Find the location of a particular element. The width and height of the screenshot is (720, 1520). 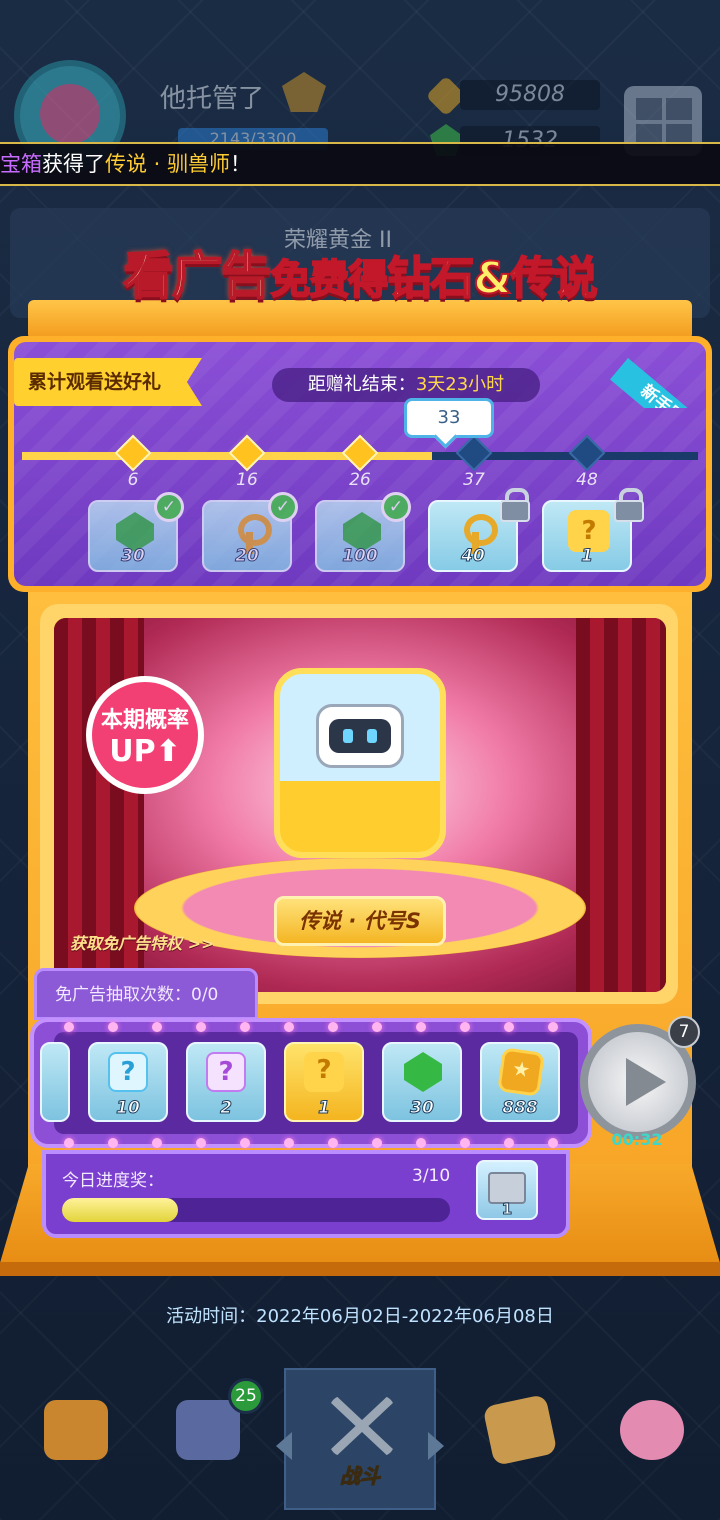

player-name: 他托管了 is located at coordinates (212, 99).